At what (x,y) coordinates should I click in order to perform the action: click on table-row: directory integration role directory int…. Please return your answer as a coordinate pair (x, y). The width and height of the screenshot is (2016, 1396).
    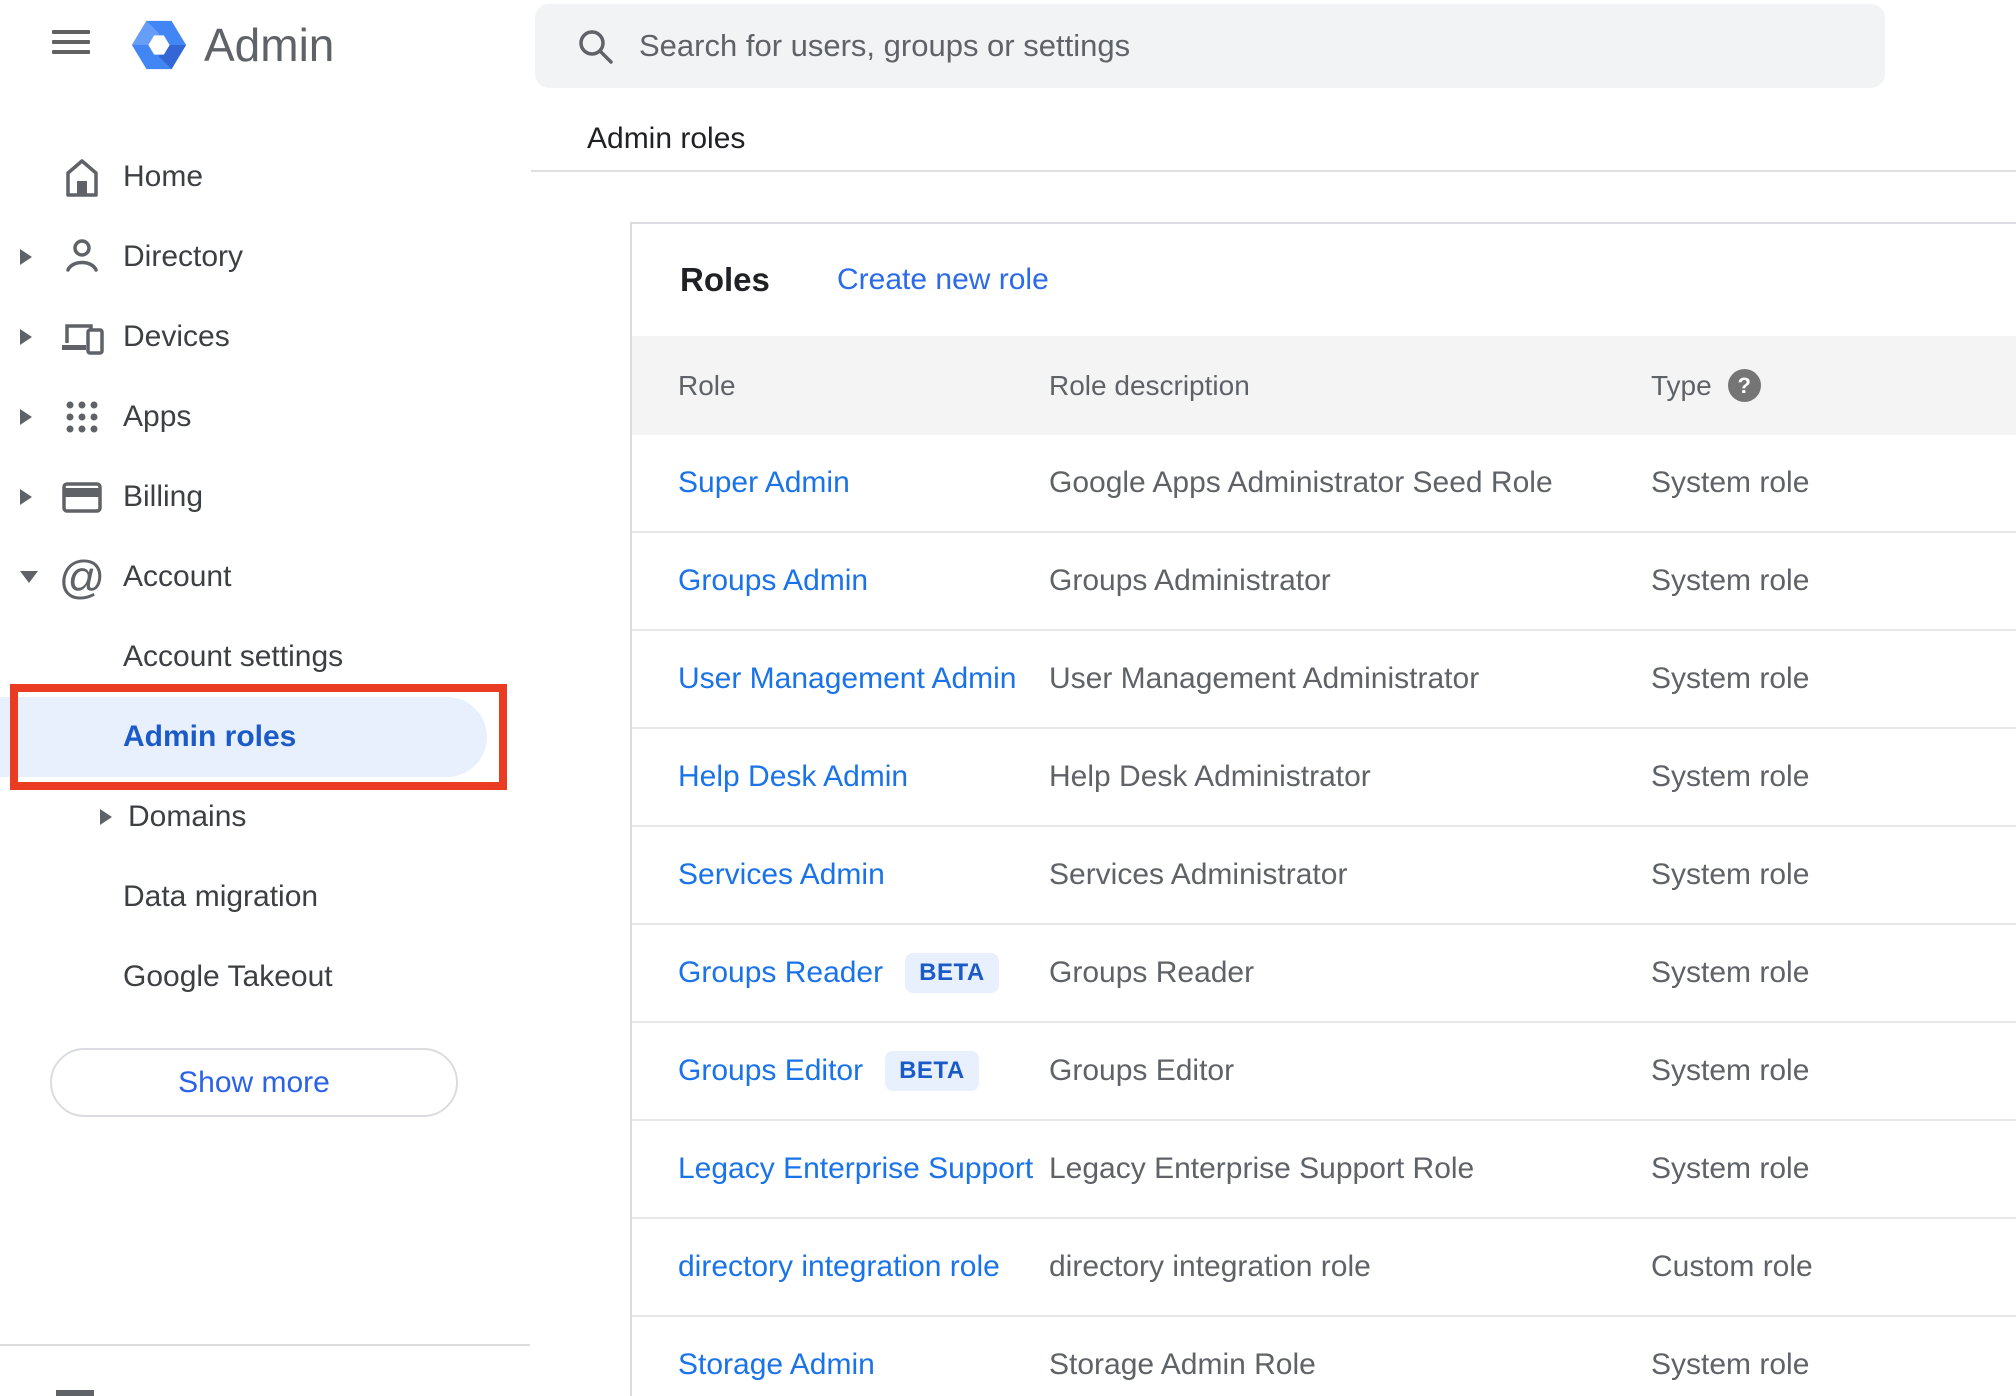
    Looking at the image, I should click on (1324, 1268).